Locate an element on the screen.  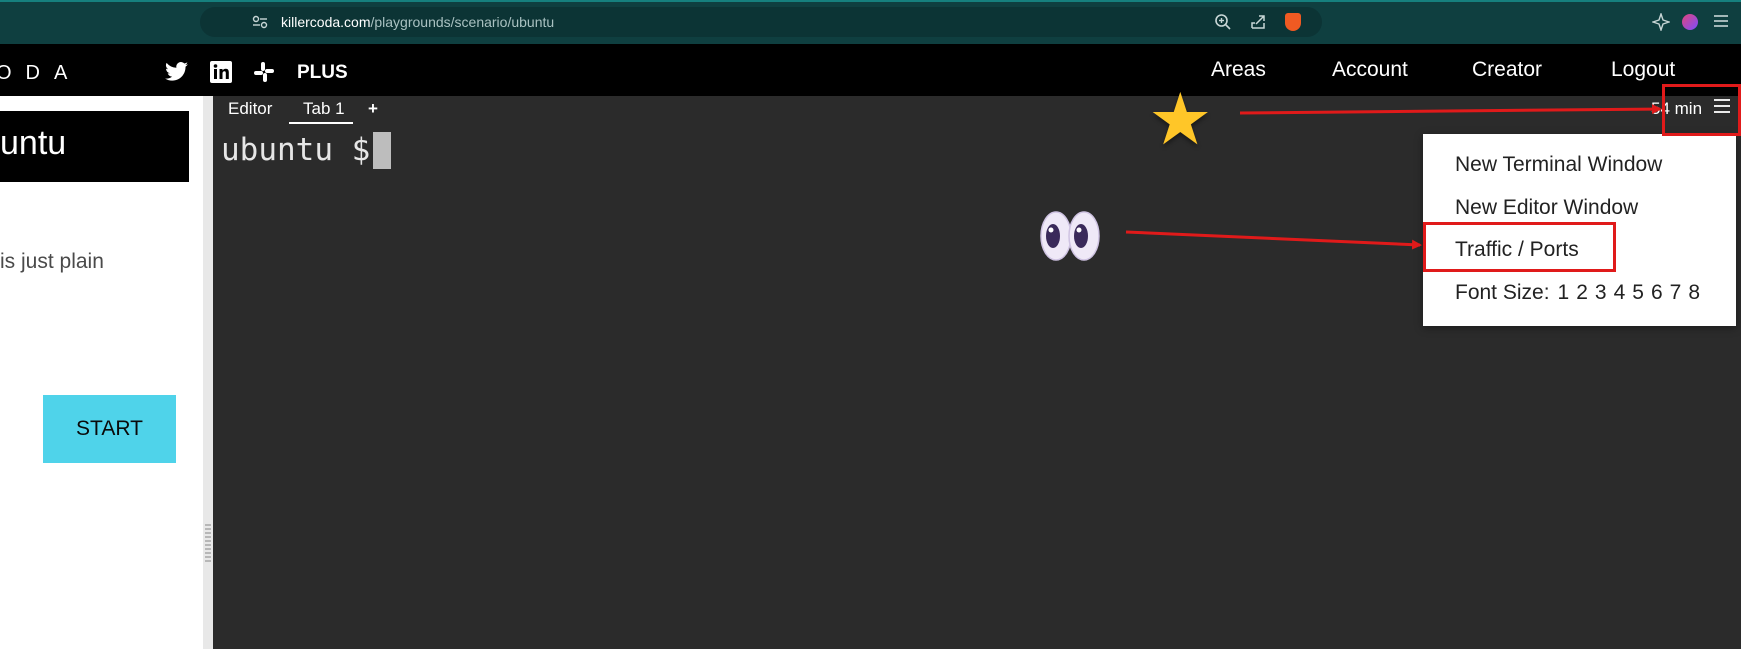
arrow-to-menu-button is located at coordinates (1450, 109).